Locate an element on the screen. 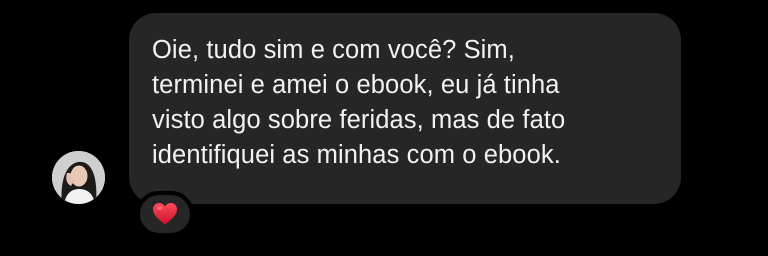  red-heart-icon is located at coordinates (165, 214).